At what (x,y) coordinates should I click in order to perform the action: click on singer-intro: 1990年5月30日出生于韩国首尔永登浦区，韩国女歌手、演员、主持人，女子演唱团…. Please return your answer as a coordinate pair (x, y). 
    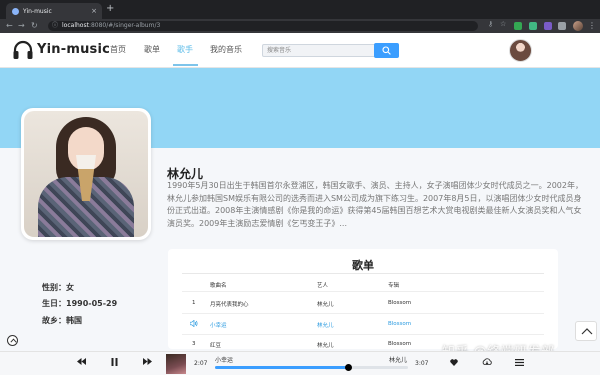
    Looking at the image, I should click on (375, 204).